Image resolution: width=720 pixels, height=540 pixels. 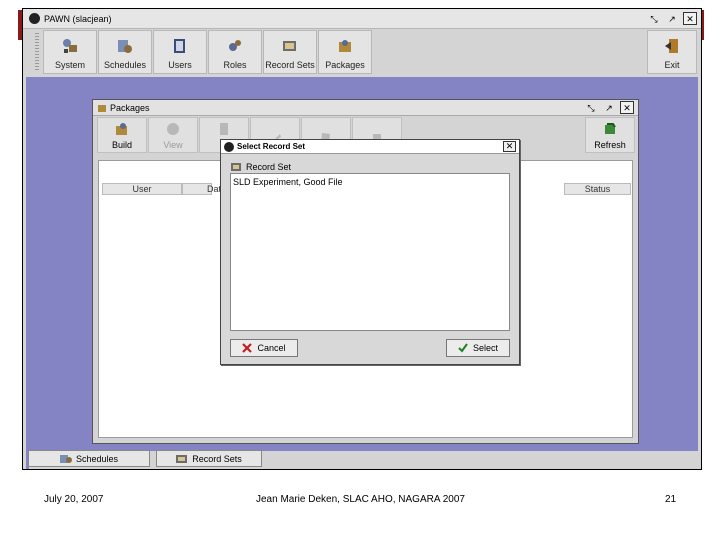 What do you see at coordinates (463, 348) in the screenshot?
I see `checkmark-icon` at bounding box center [463, 348].